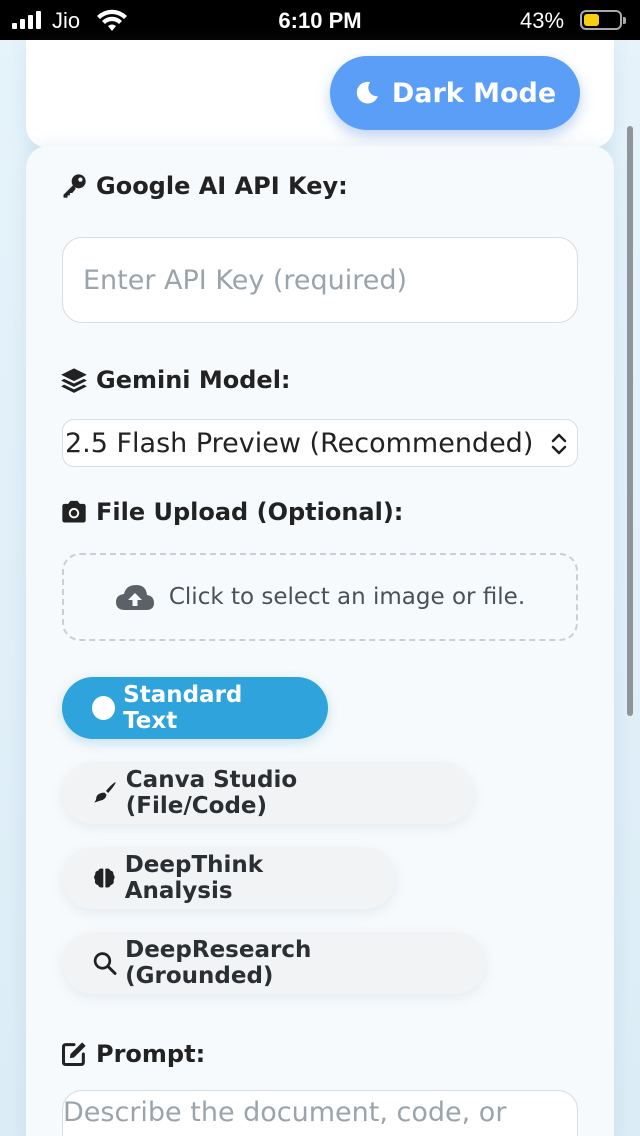 This screenshot has width=640, height=1136. What do you see at coordinates (229, 878) in the screenshot?
I see `mode-deepthink-button: DeepThink Analysis` at bounding box center [229, 878].